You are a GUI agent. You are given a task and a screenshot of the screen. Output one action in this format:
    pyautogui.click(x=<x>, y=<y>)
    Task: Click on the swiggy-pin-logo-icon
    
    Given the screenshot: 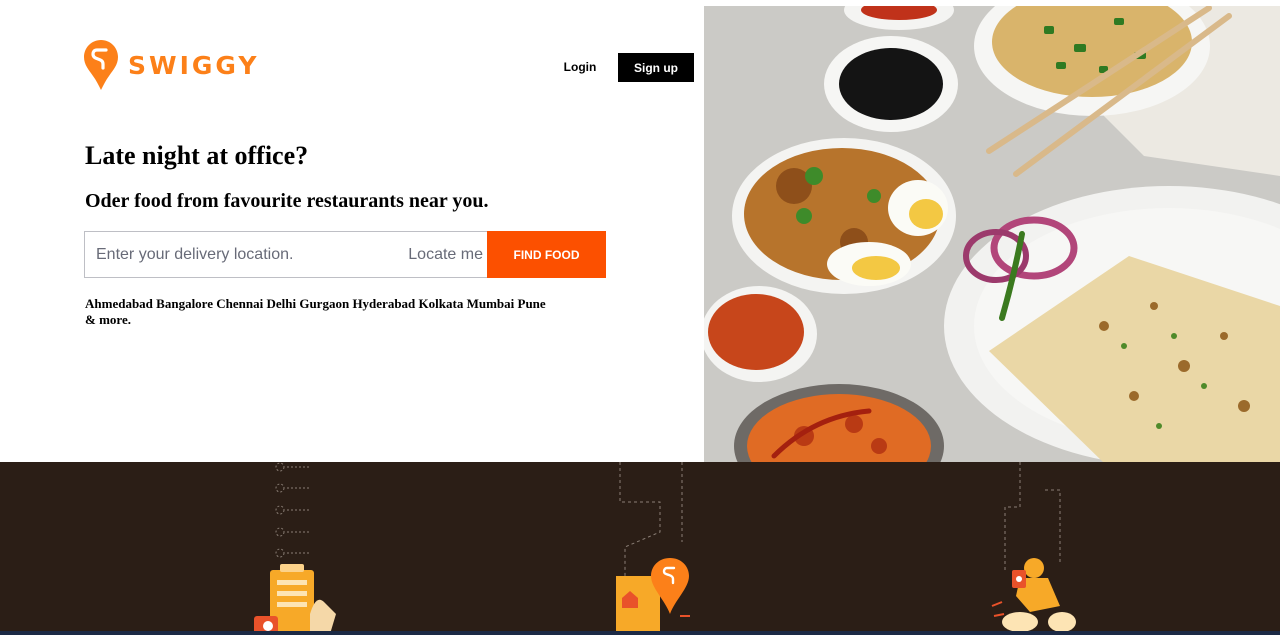 What is the action you would take?
    pyautogui.click(x=101, y=65)
    